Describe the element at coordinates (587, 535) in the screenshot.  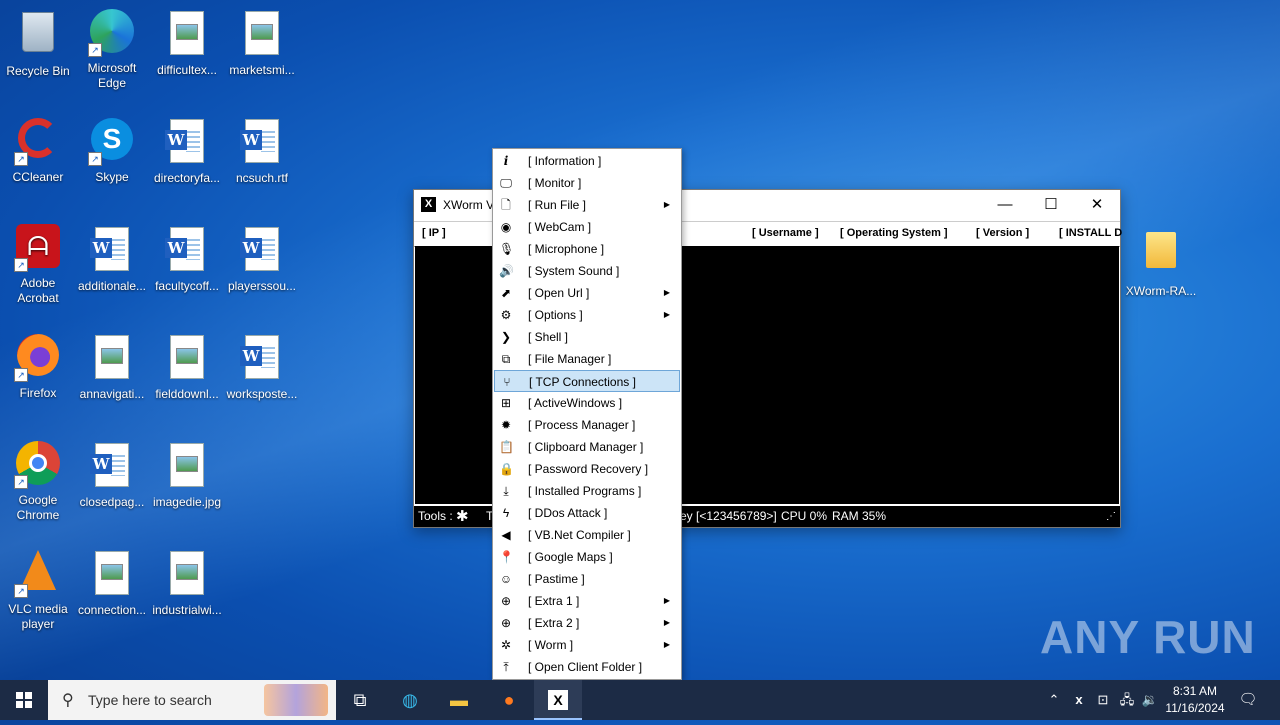
I see `menu-item-vbnet-compiler: ◀[ VB.Net Compiler ]` at that location.